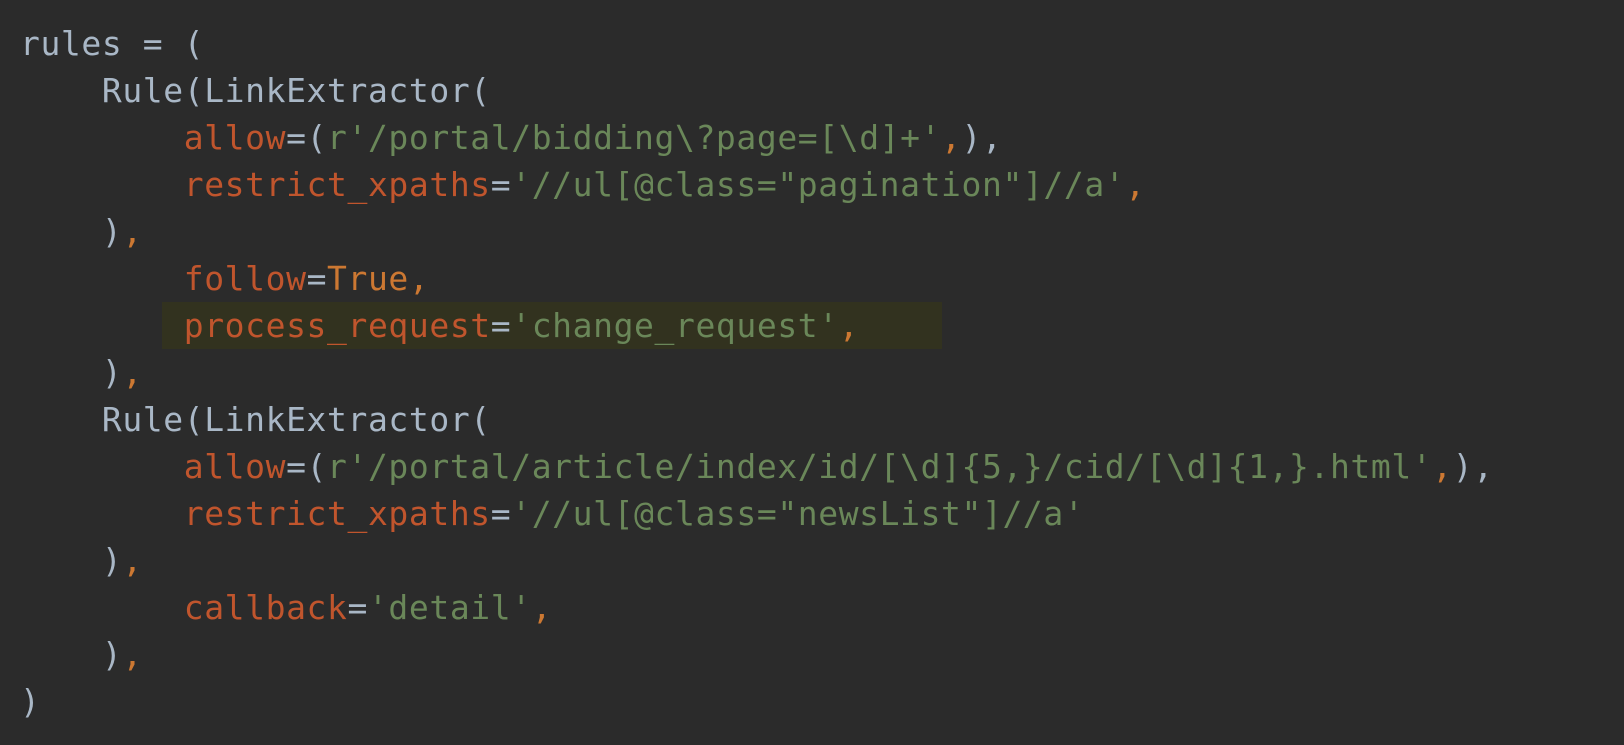 This screenshot has width=1624, height=745. What do you see at coordinates (822, 278) in the screenshot?
I see `code-line: follow=True,` at bounding box center [822, 278].